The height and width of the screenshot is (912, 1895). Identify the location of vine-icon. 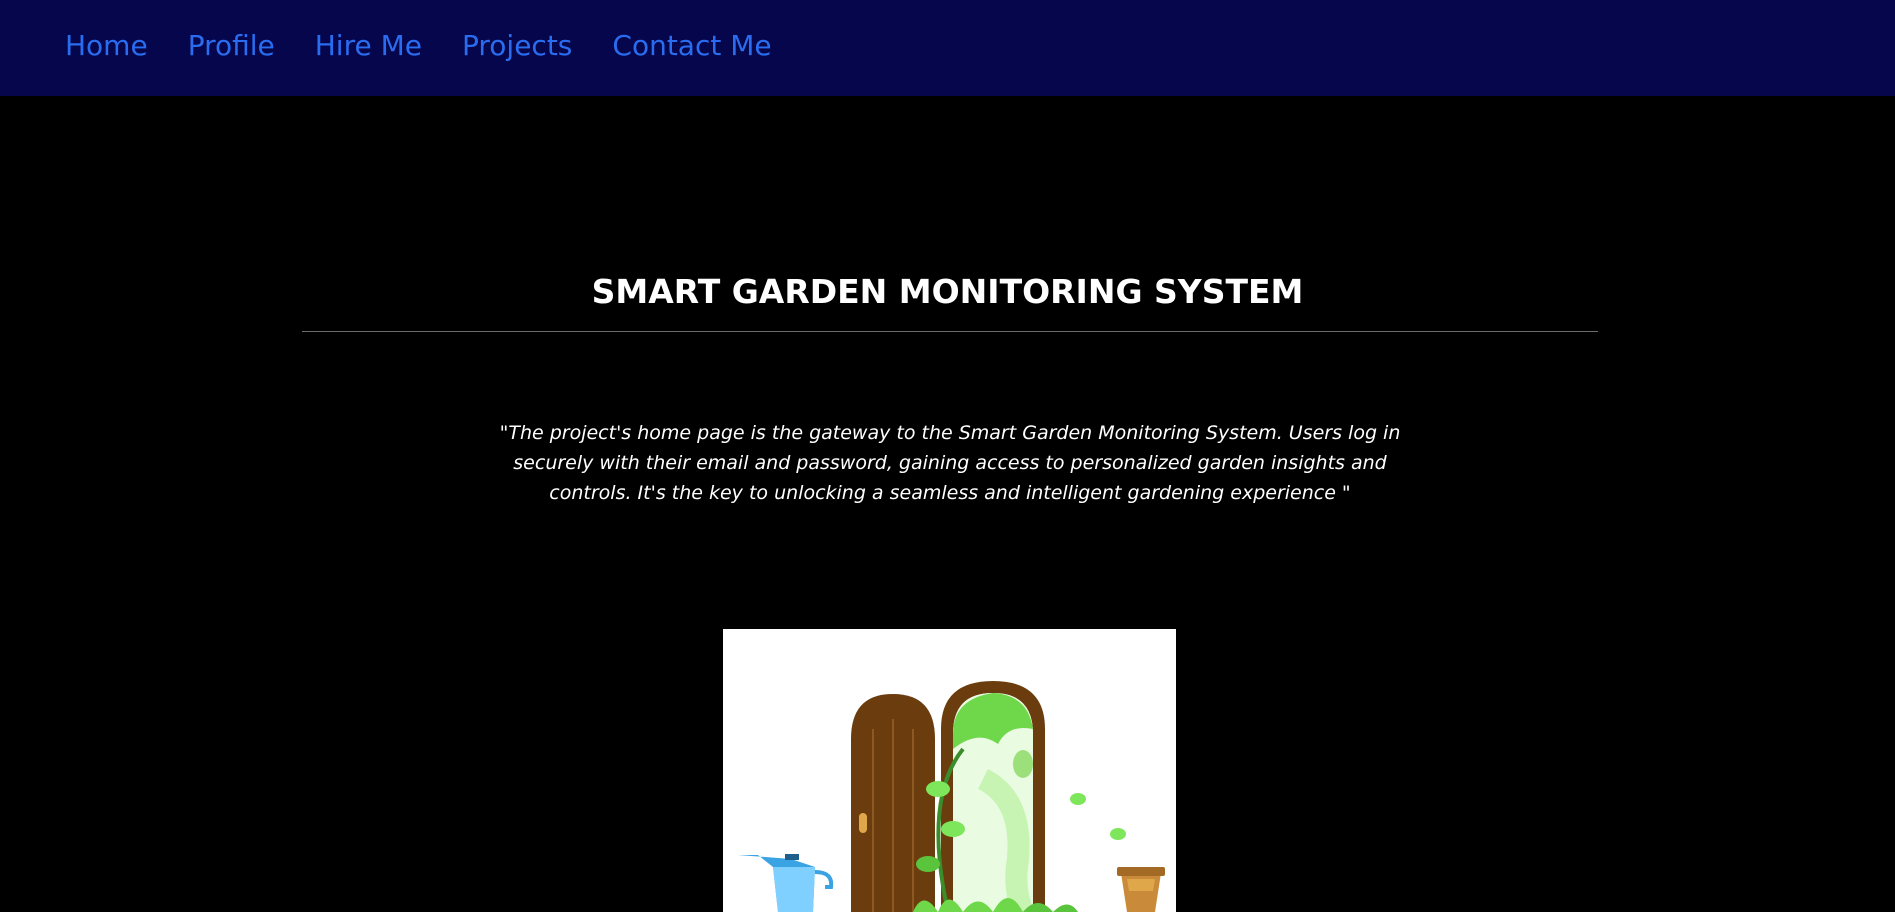
(1019, 796).